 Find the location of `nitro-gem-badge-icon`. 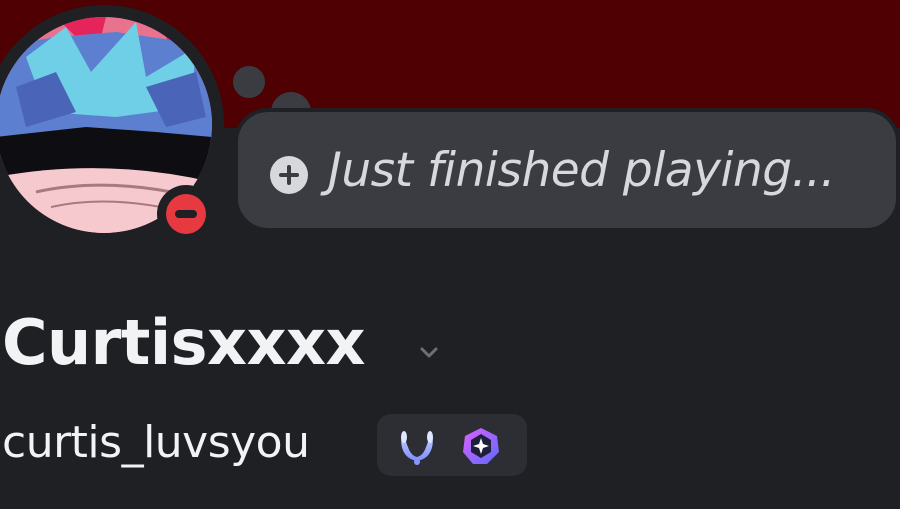

nitro-gem-badge-icon is located at coordinates (481, 446).